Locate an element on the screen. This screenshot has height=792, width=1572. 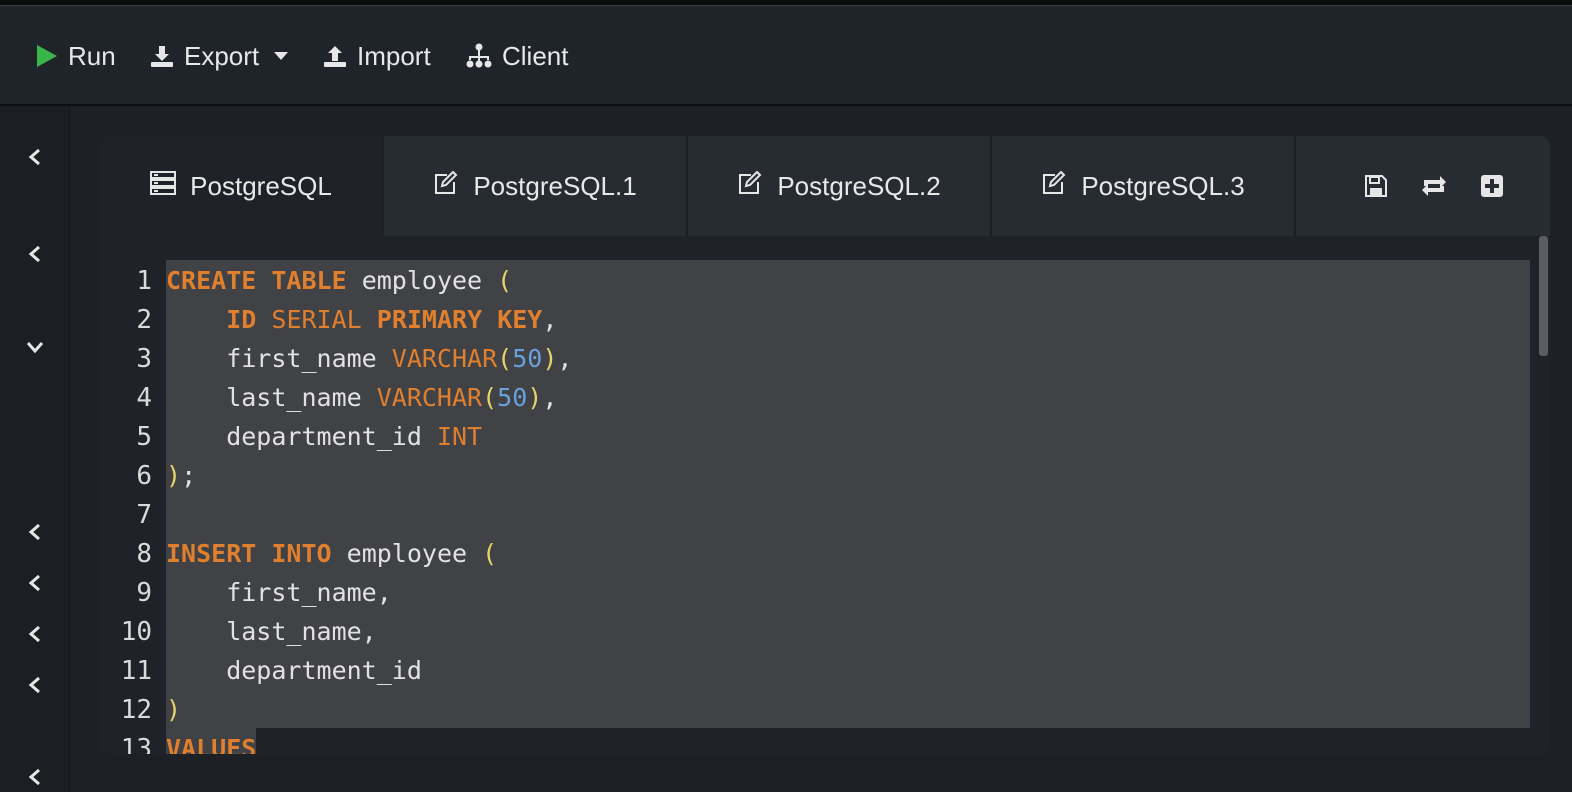
line-number: 2 is located at coordinates (144, 320).